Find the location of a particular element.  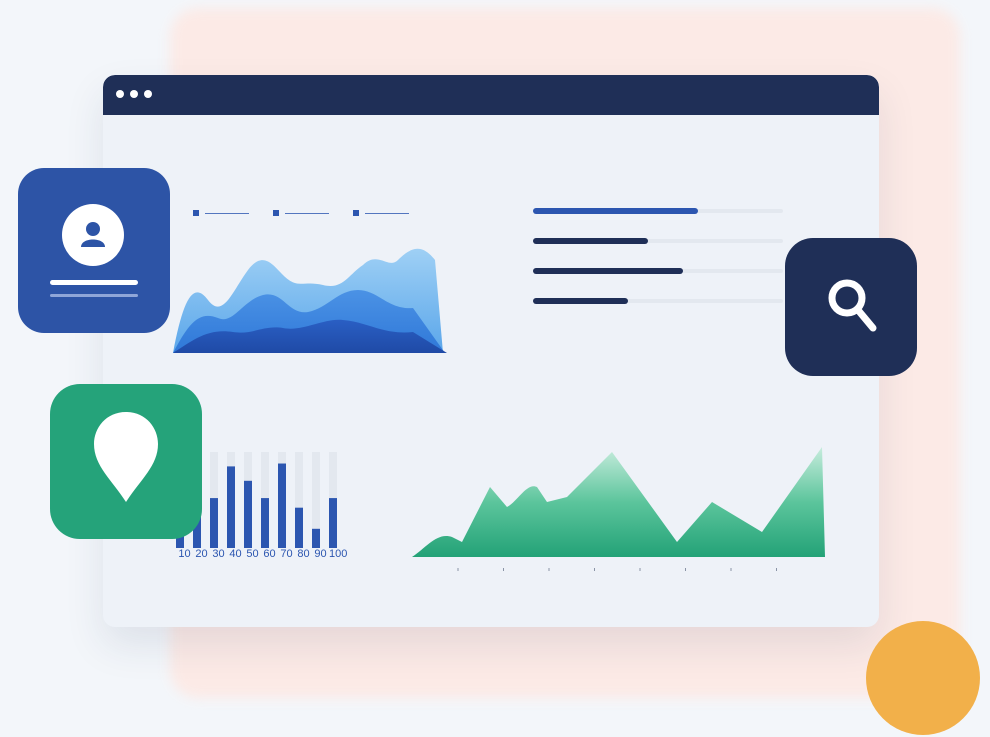

x-tick-label: 60 is located at coordinates (269, 554).